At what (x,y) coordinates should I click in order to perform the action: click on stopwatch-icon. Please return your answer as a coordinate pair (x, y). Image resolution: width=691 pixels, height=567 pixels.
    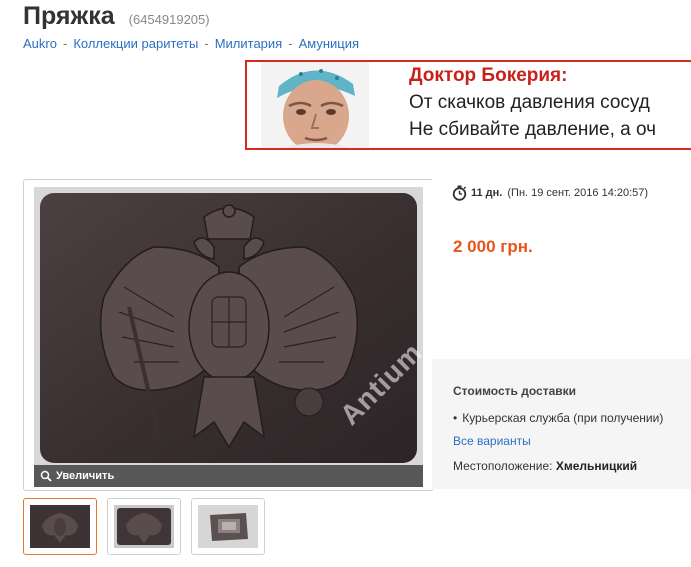
    Looking at the image, I should click on (459, 193).